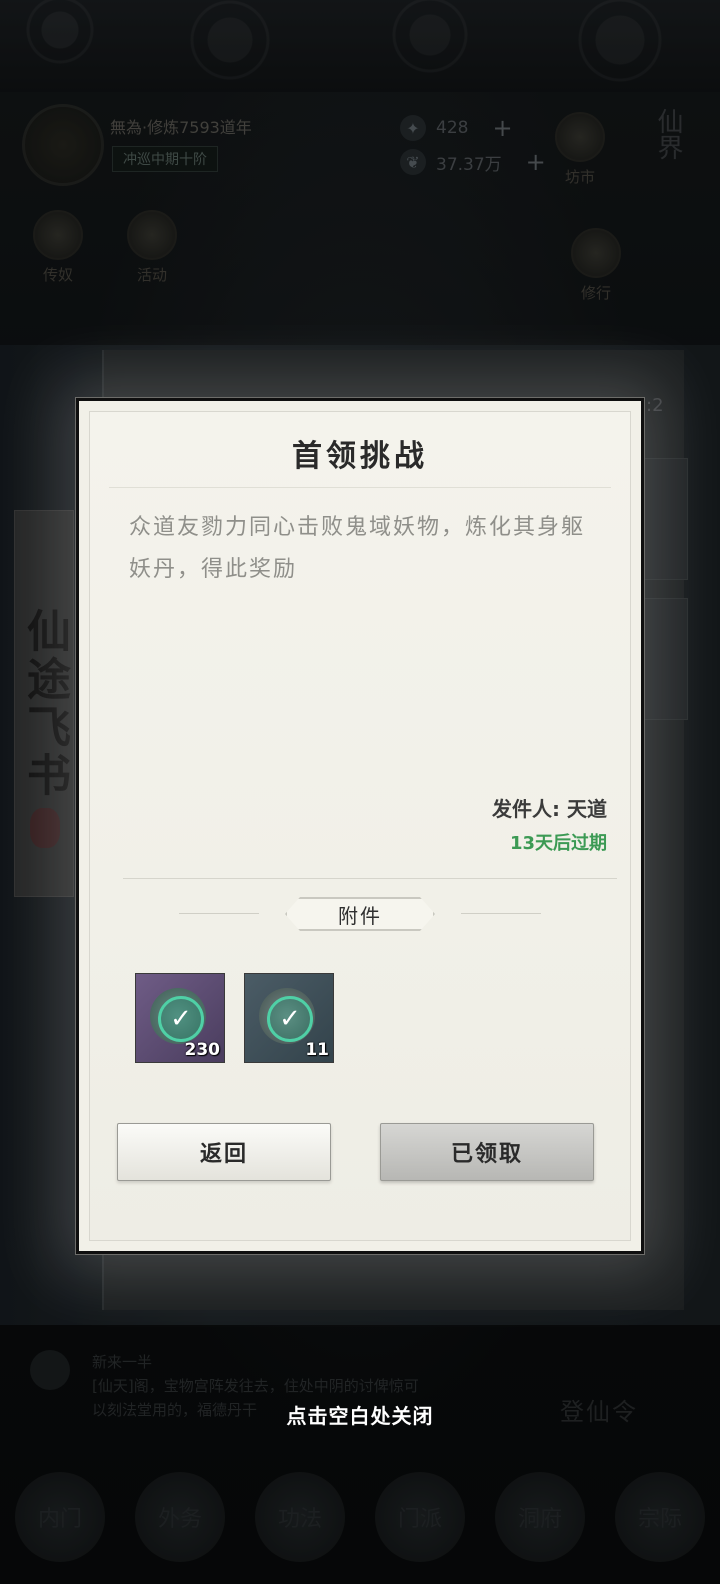  I want to click on attachment-label: 附件, so click(360, 915).